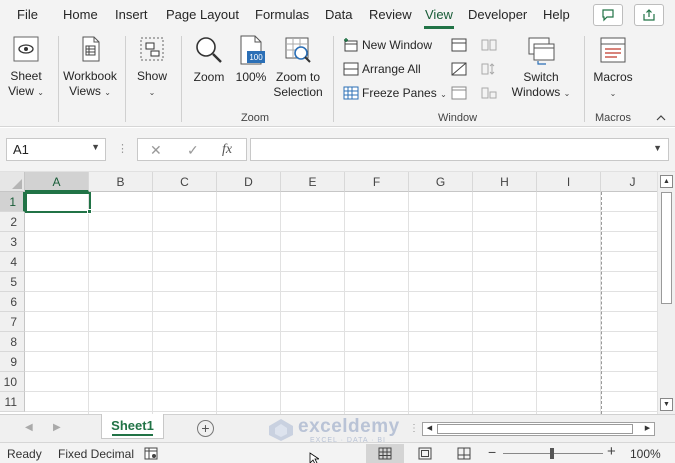 The image size is (675, 463). I want to click on formula-actions: ✕ ✓ fx, so click(192, 149).